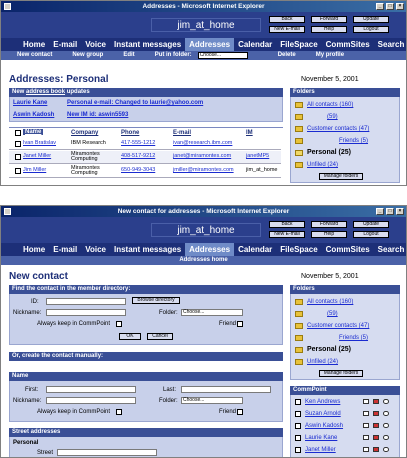 Image resolution: width=407 pixels, height=458 pixels. Describe the element at coordinates (86, 312) in the screenshot. I see `nickname-field` at that location.